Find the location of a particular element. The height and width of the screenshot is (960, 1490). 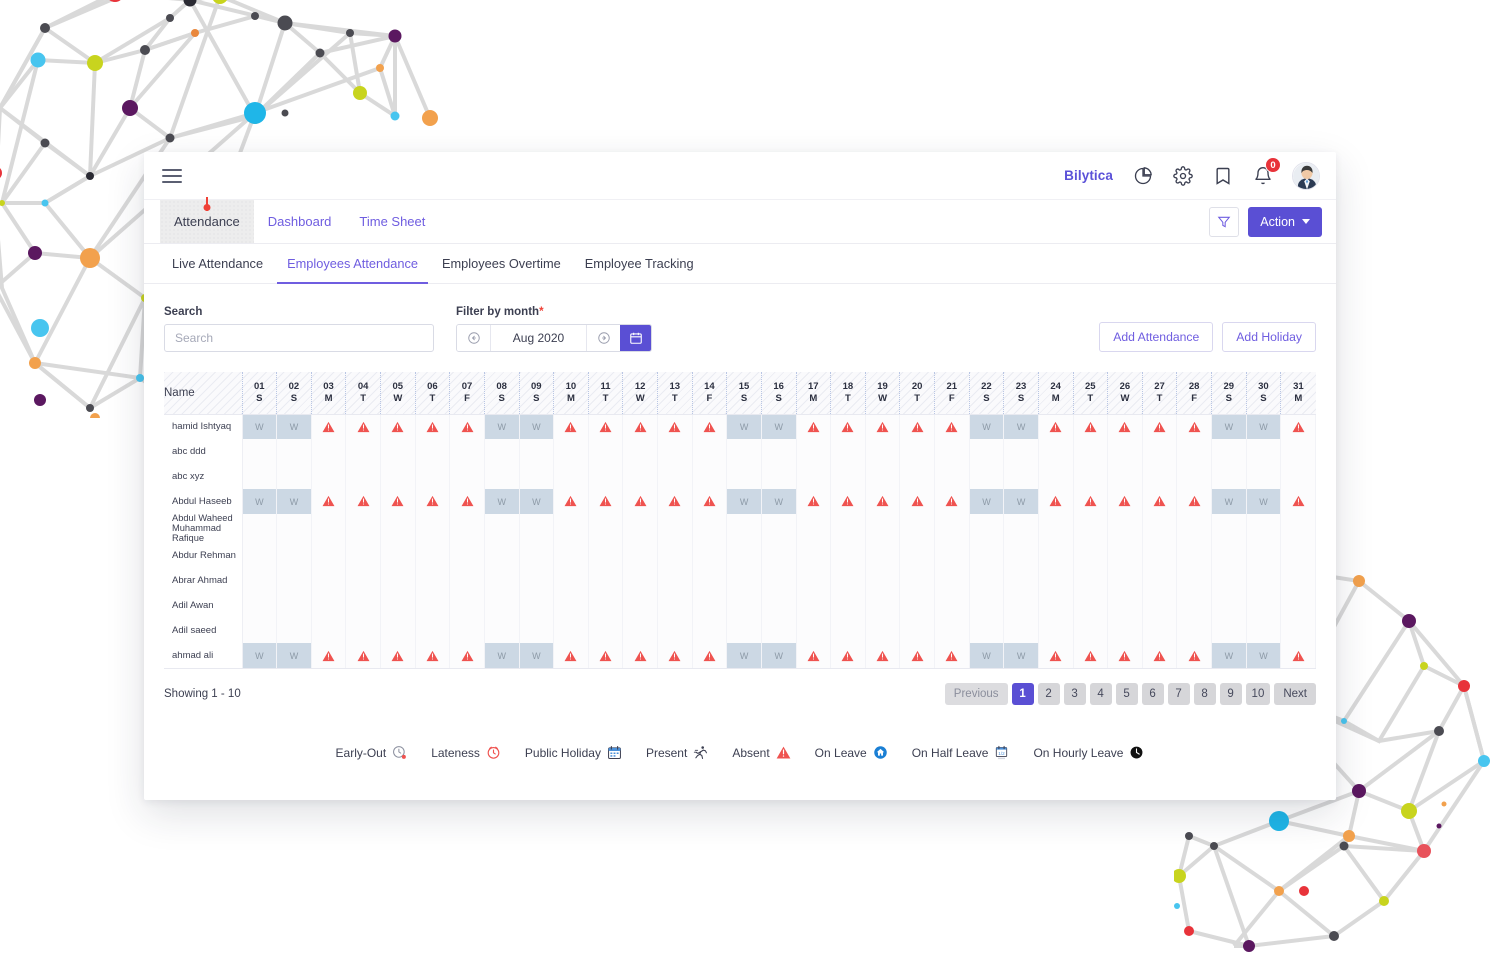

table-row: ahmad ali W W W W W W W W W W is located at coordinates (740, 656).